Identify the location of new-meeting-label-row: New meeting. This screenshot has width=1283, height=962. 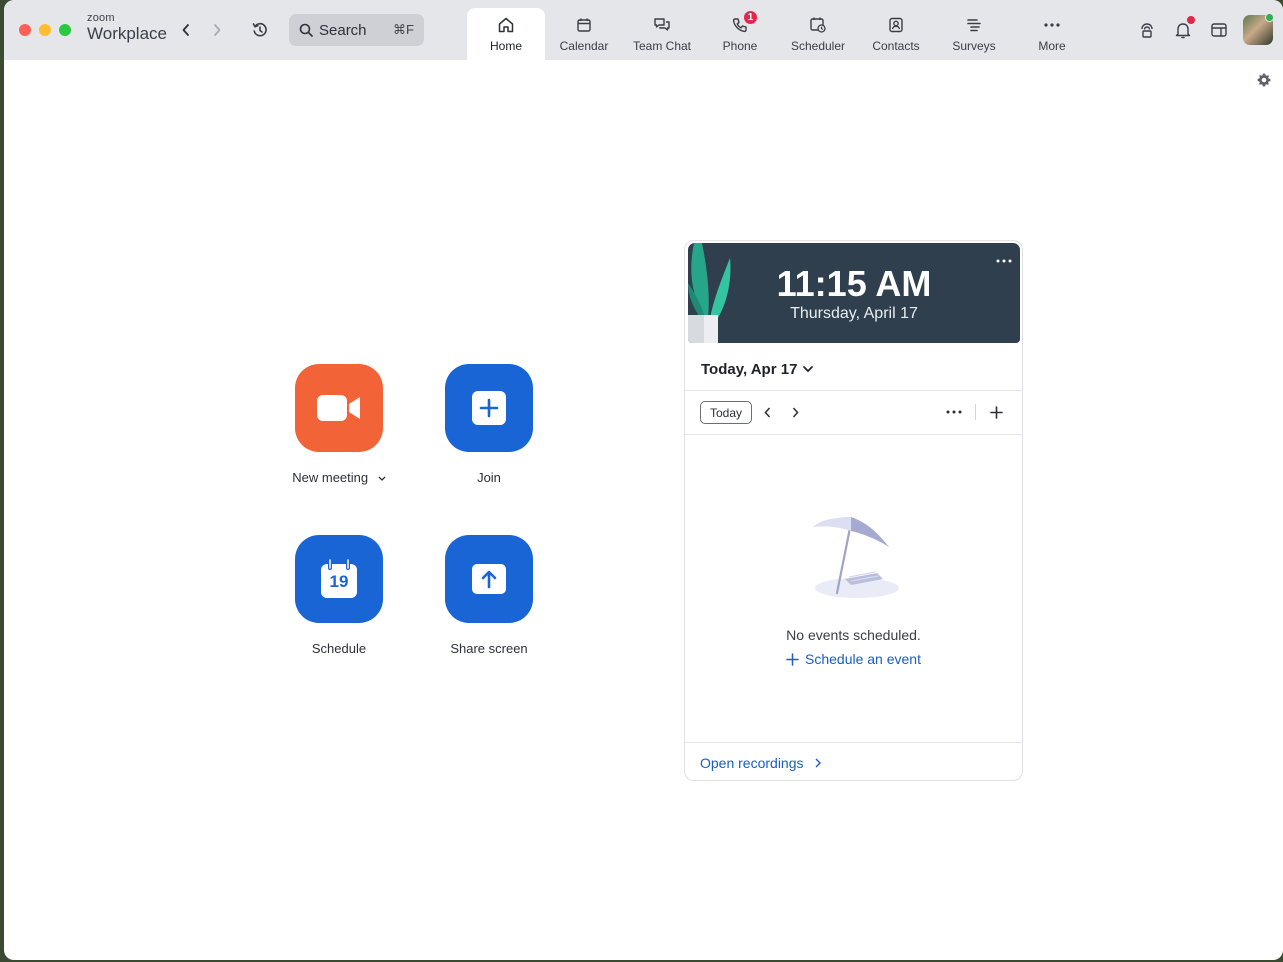
(339, 477).